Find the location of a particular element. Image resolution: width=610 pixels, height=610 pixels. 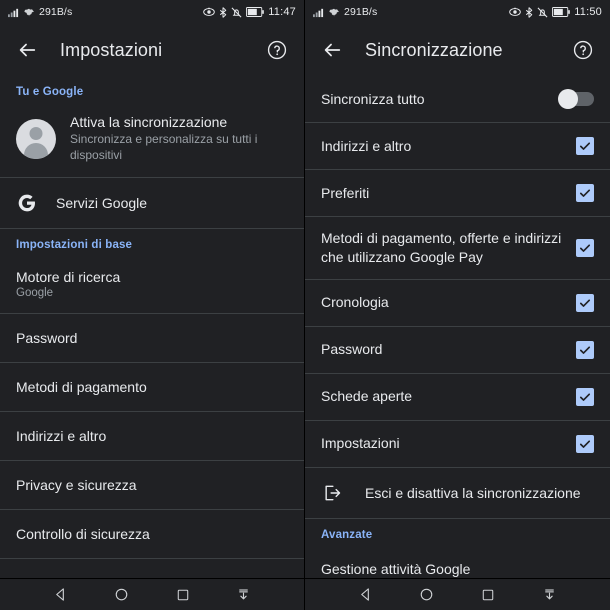

app-bar-settings: Impostazioni is located at coordinates (152, 50).